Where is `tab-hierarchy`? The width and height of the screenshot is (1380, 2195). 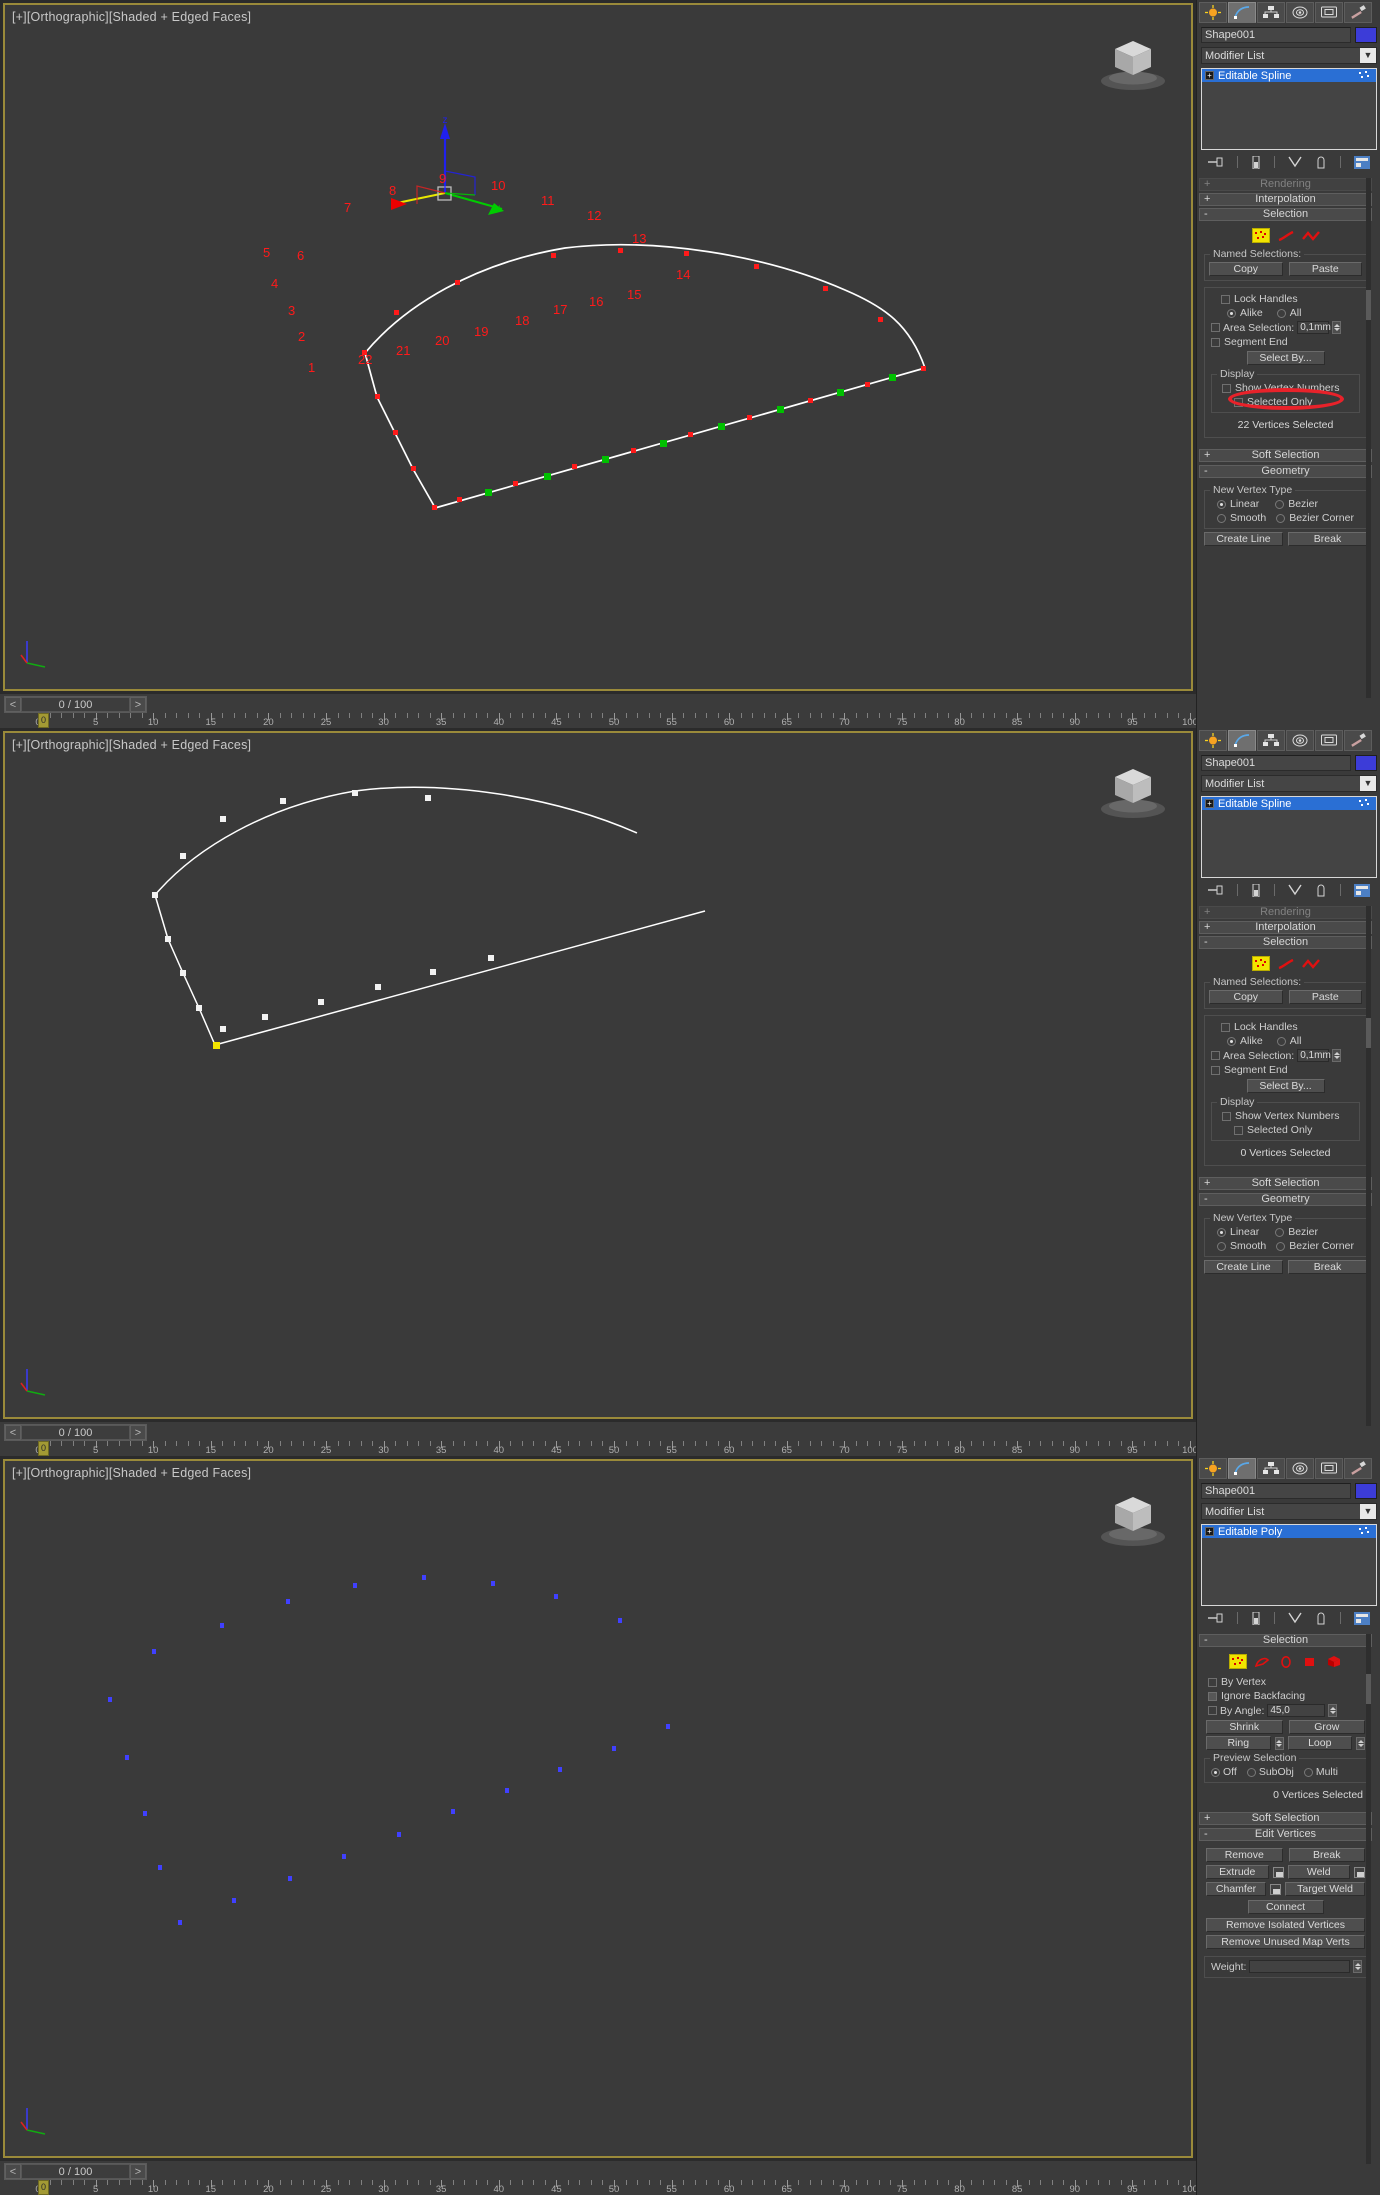 tab-hierarchy is located at coordinates (1271, 740).